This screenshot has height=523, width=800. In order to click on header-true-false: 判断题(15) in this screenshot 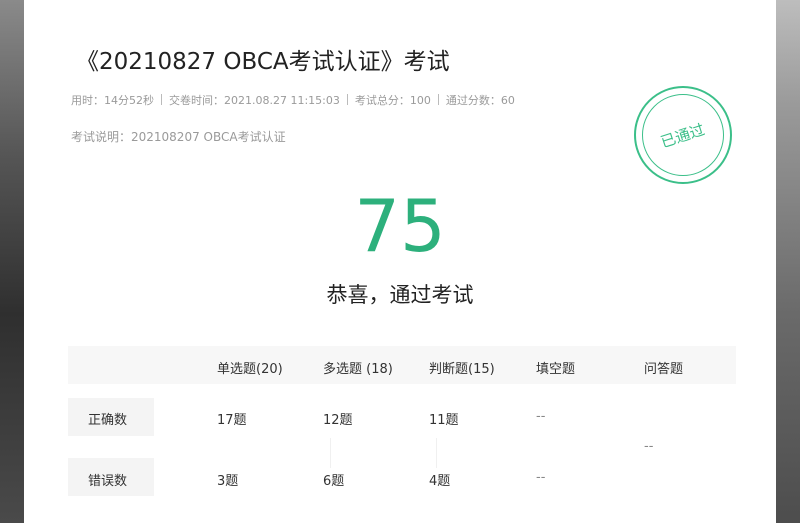, I will do `click(462, 369)`.